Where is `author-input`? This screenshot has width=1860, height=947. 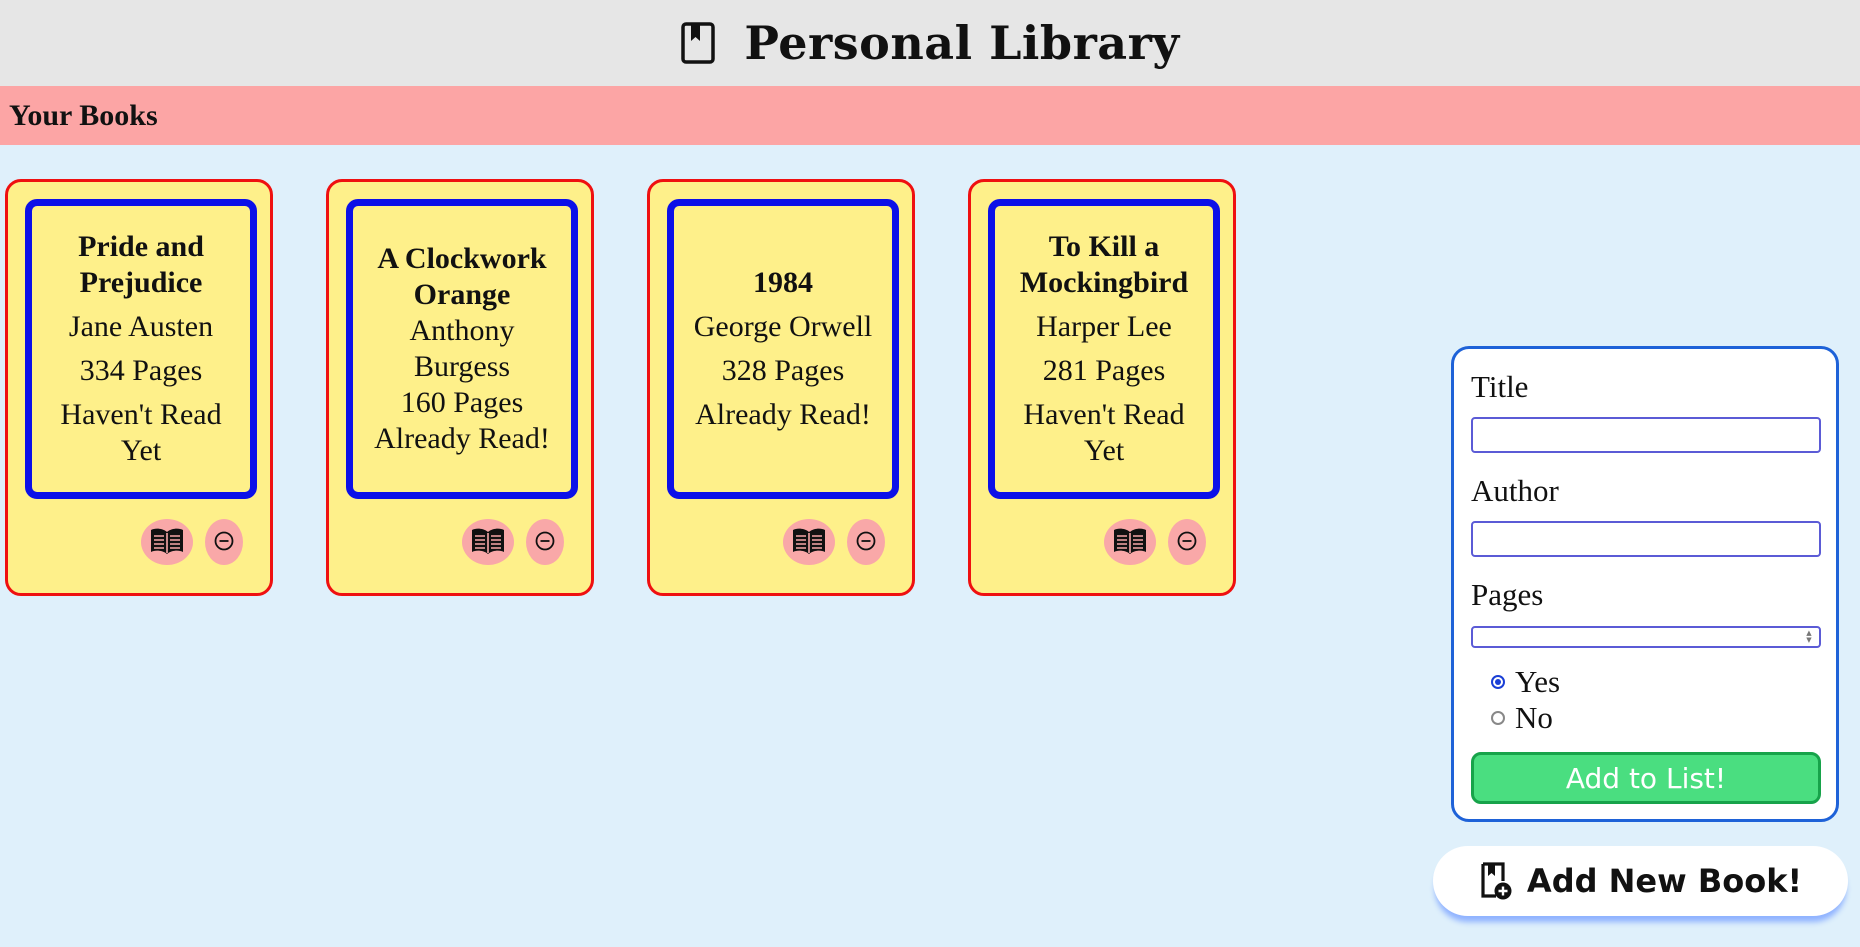
author-input is located at coordinates (1646, 539).